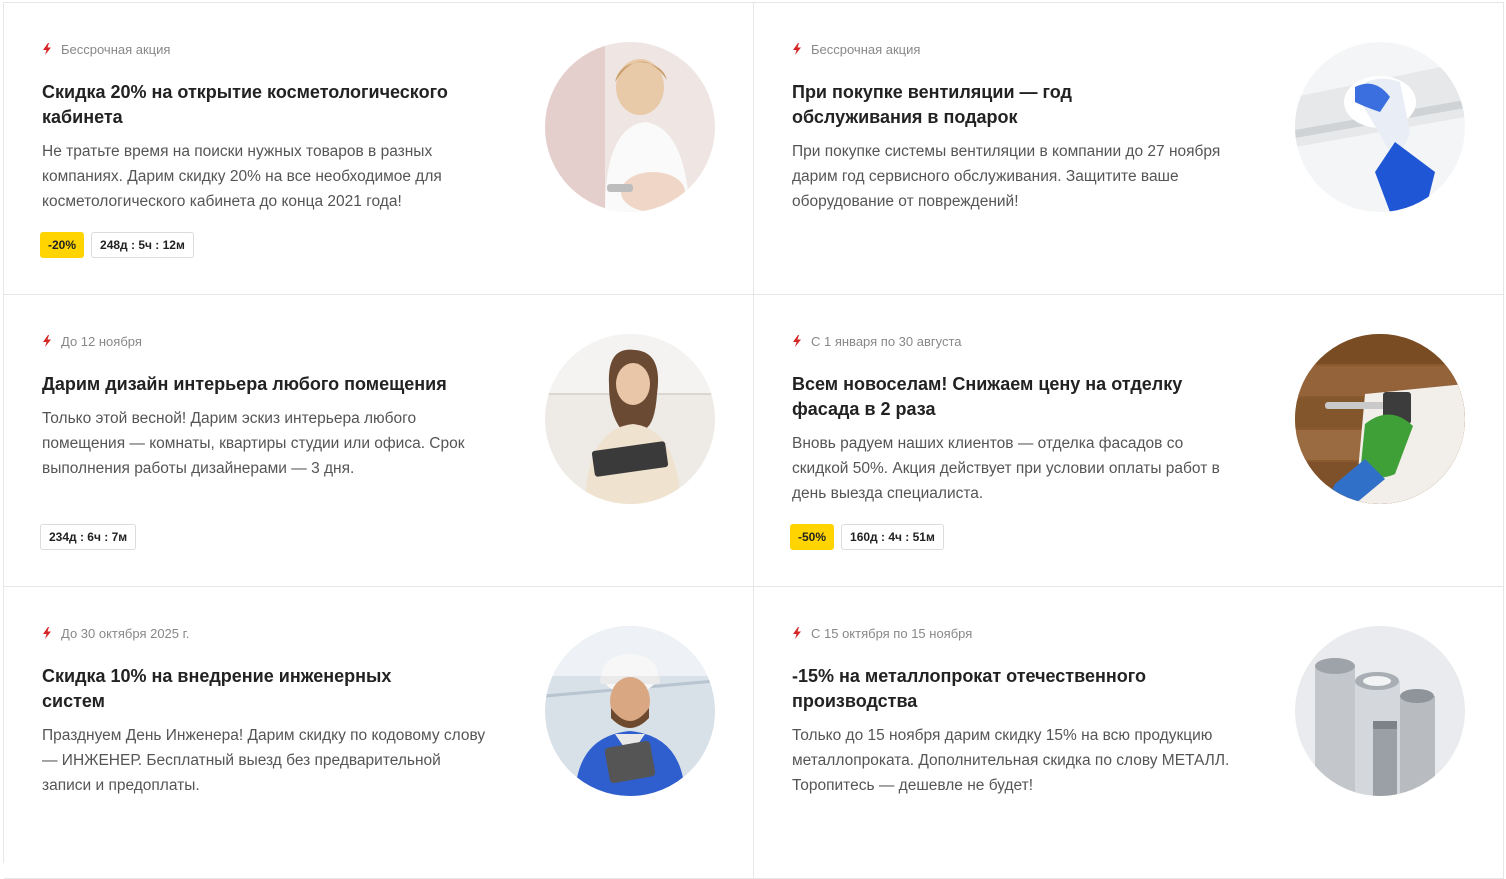  I want to click on engineer-photo, so click(630, 711).